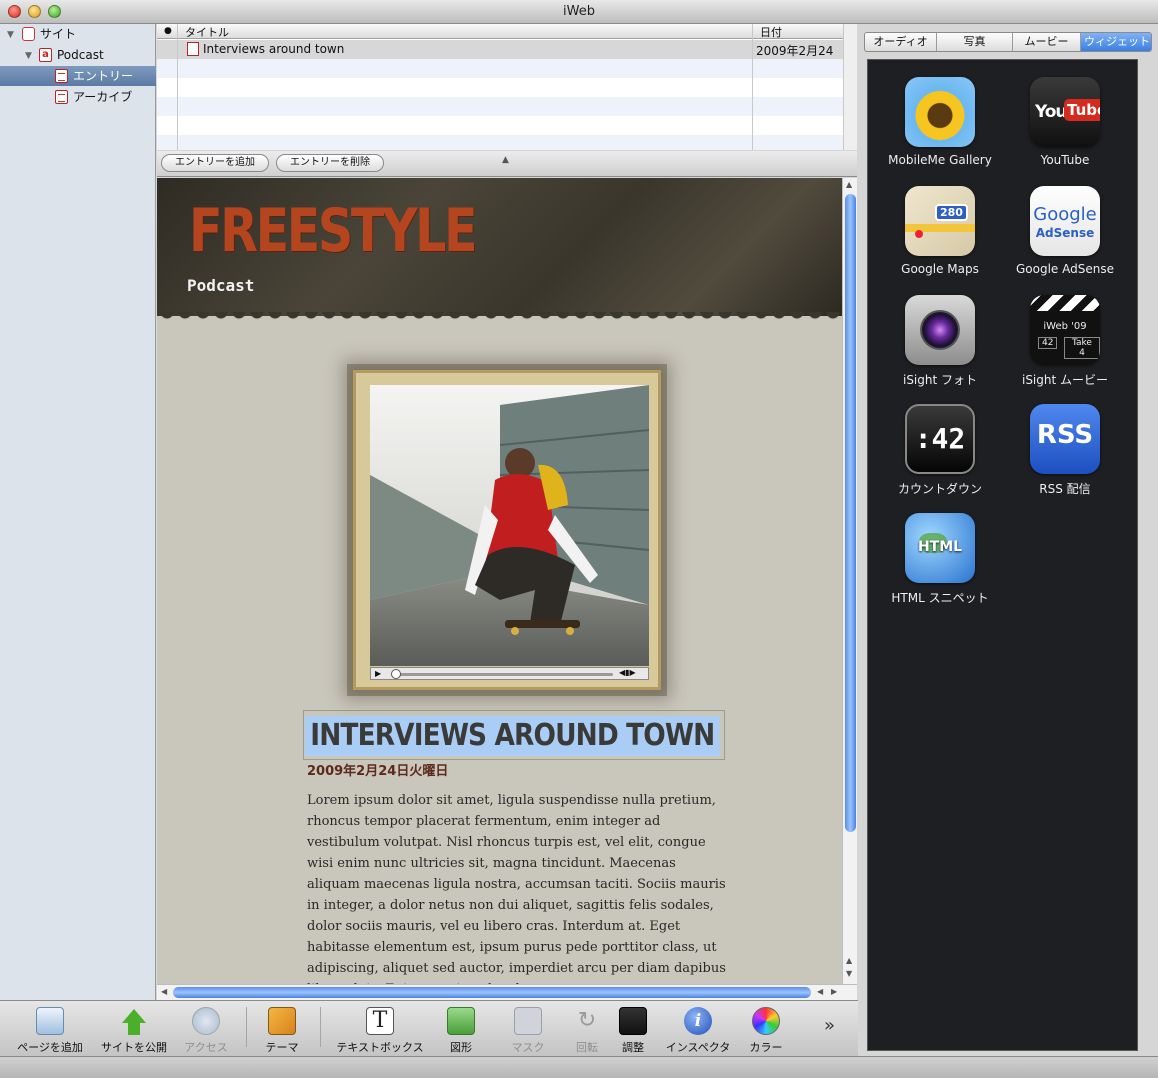 Image resolution: width=1158 pixels, height=1078 pixels. I want to click on youtube-logo-text: You, so click(1051, 112).